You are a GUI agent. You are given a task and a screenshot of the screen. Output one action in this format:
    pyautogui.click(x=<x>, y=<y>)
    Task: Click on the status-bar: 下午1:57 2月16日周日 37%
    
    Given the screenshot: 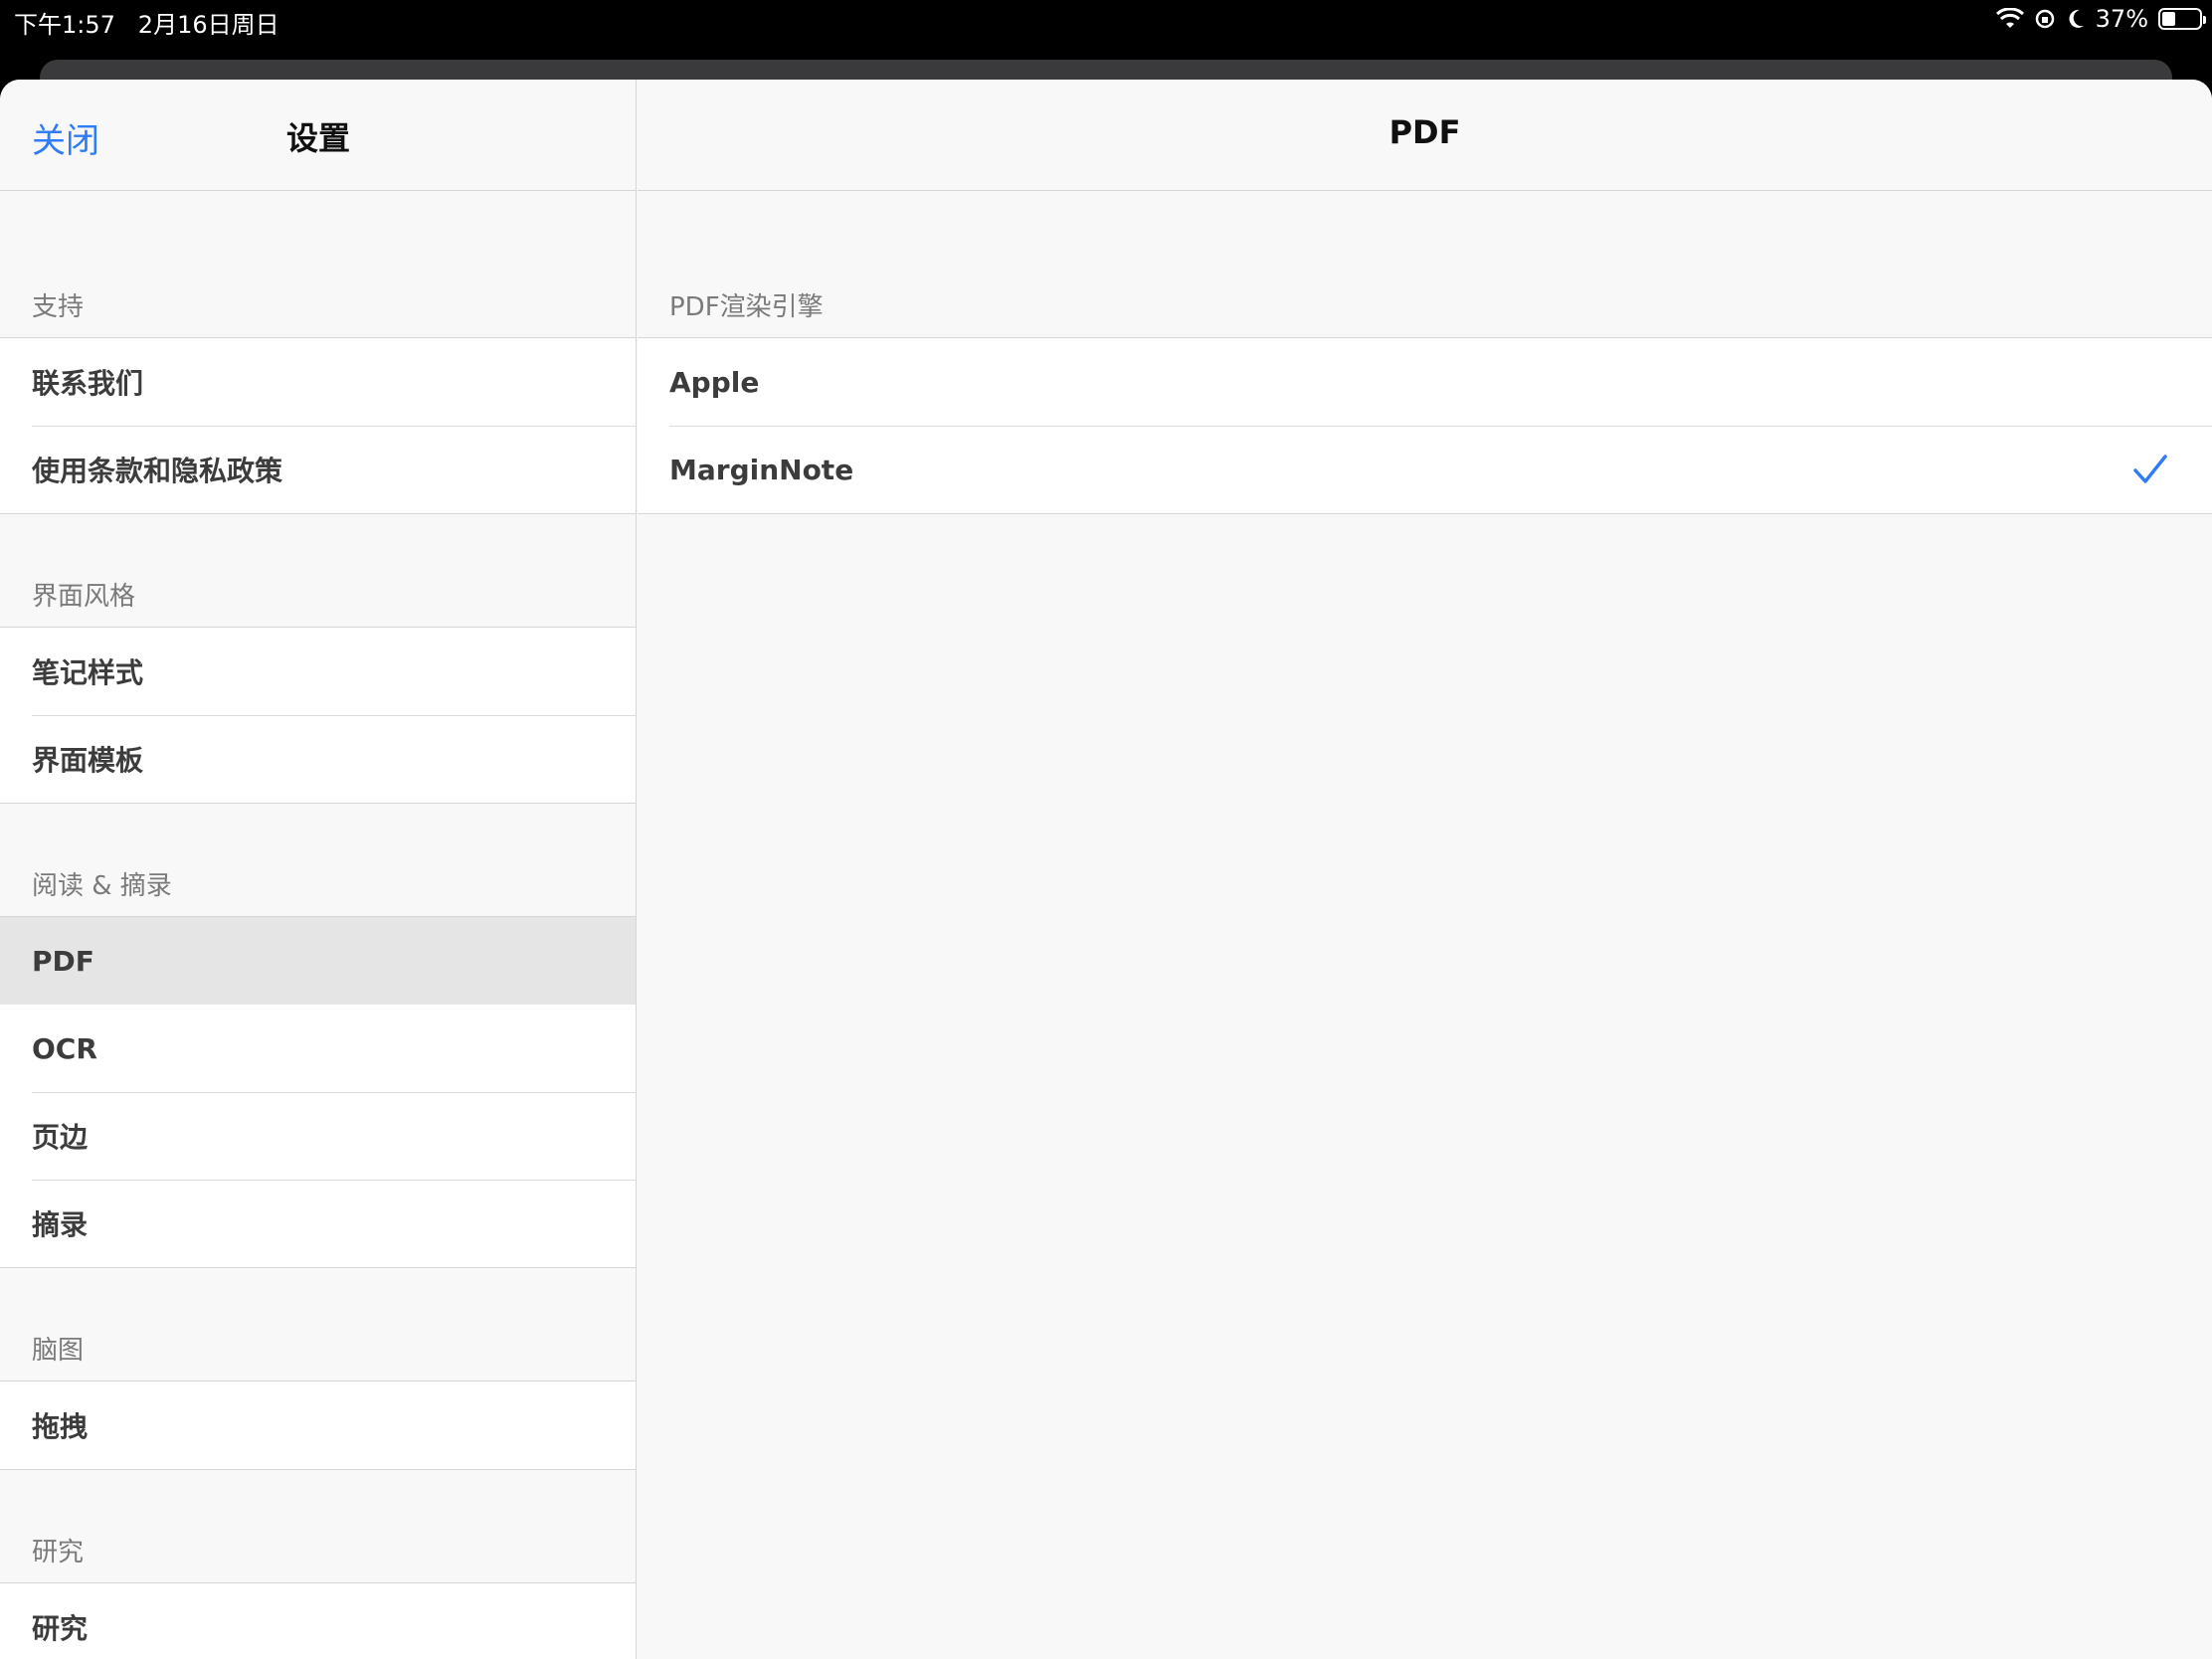 What is the action you would take?
    pyautogui.click(x=1106, y=20)
    